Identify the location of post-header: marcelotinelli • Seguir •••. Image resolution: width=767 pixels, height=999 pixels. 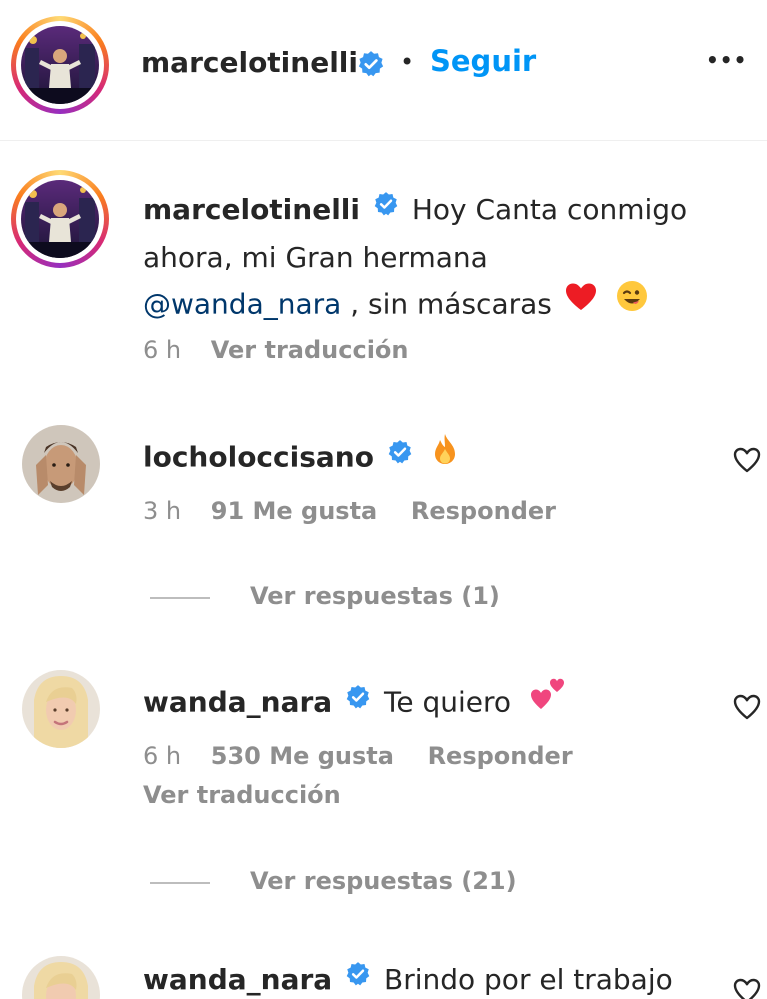
(383, 70).